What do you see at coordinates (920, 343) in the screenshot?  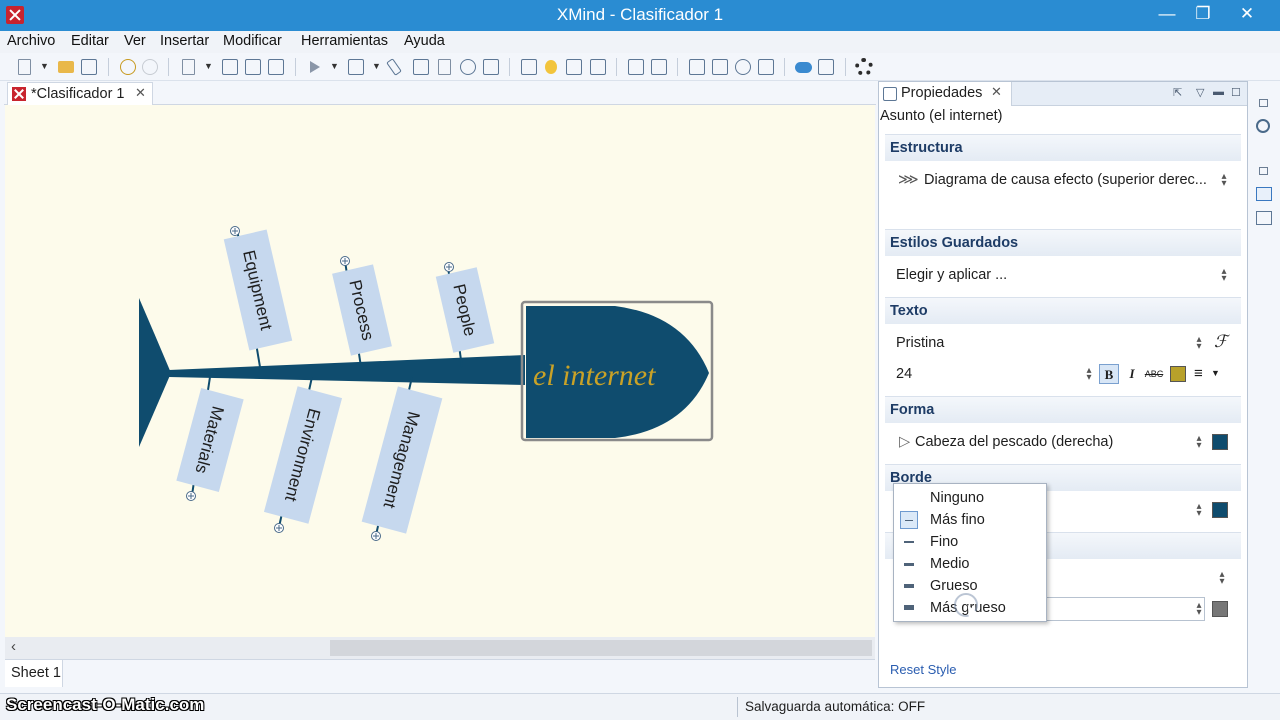 I see `font-family-select: Pristina` at bounding box center [920, 343].